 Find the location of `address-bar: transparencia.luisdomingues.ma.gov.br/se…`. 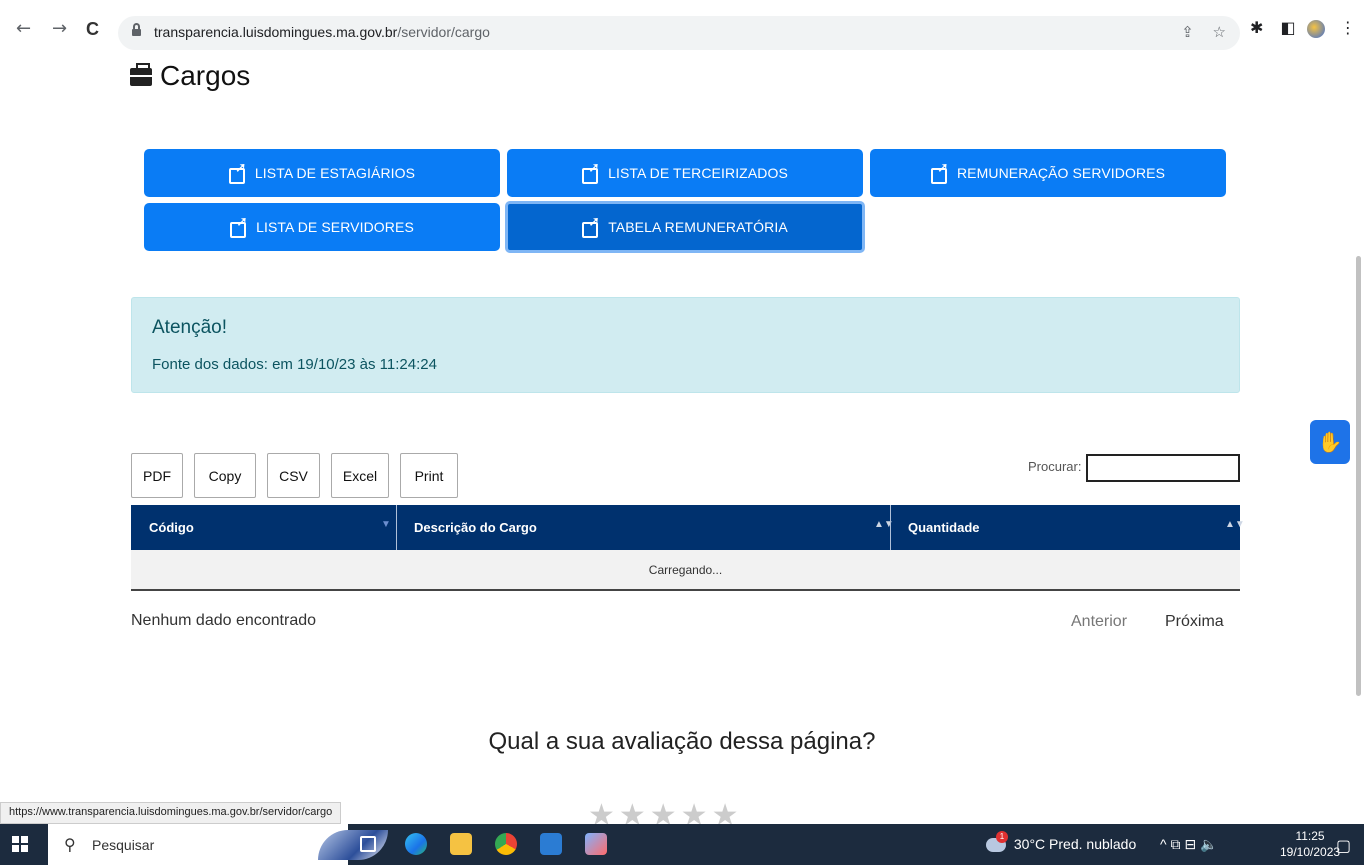

address-bar: transparencia.luisdomingues.ma.gov.br/se… is located at coordinates (679, 33).